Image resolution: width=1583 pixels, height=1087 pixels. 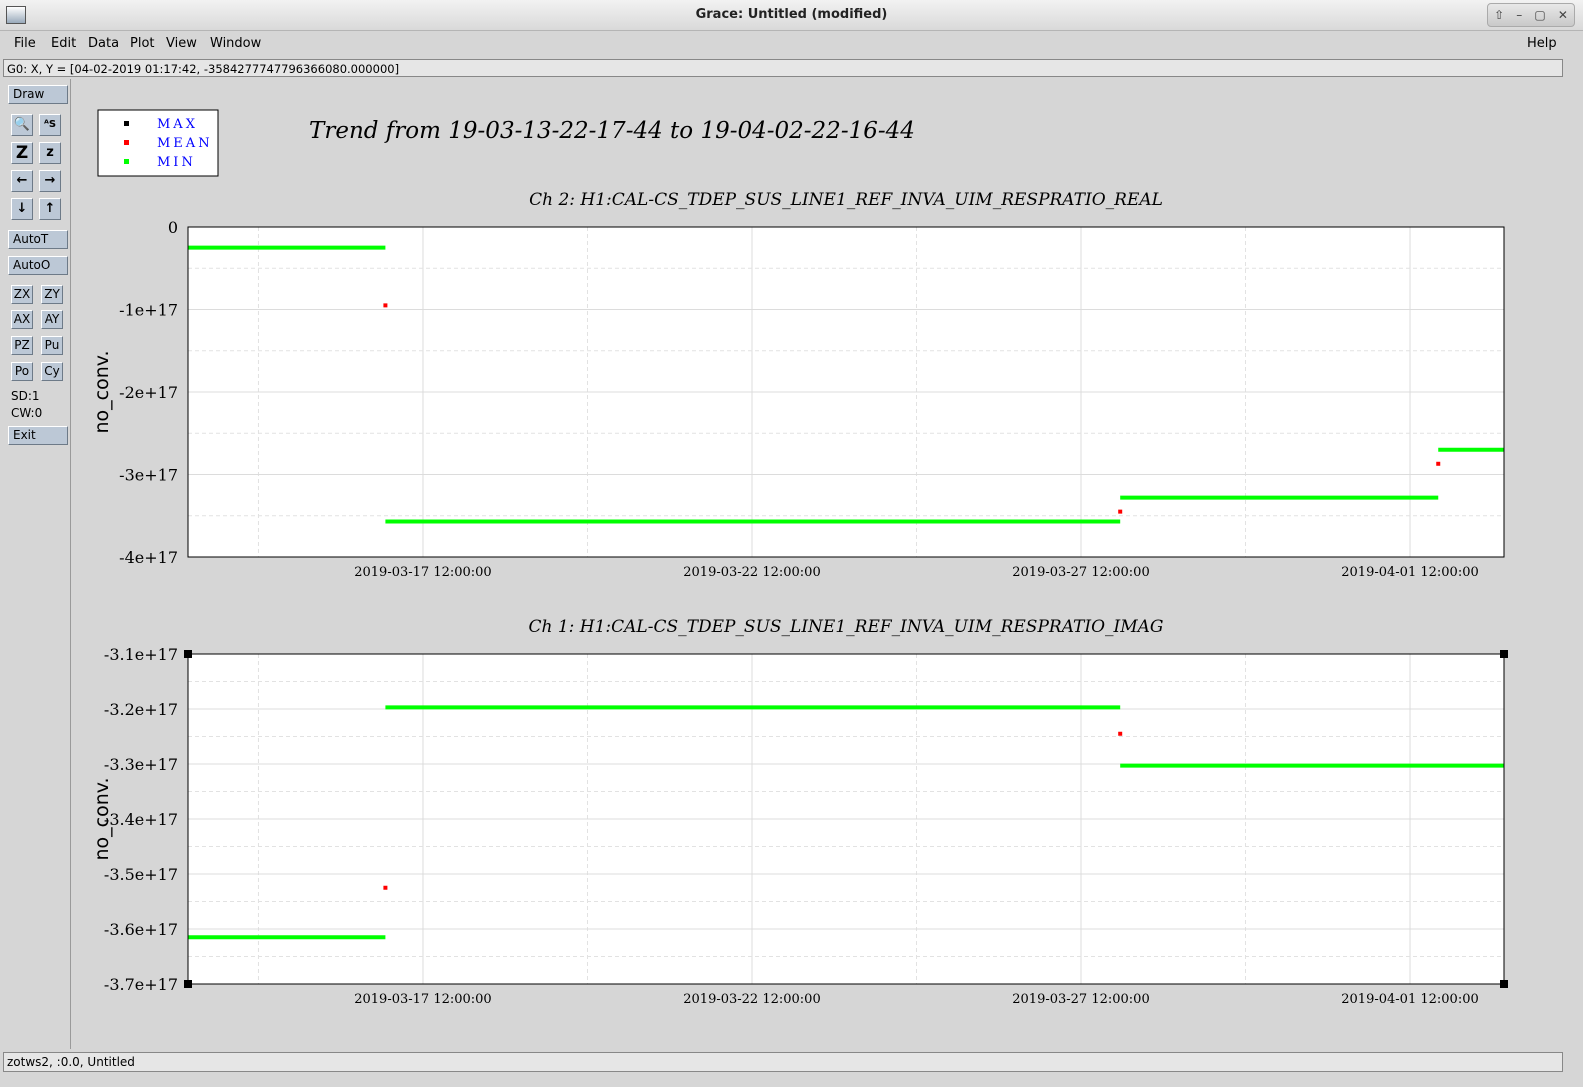 I want to click on close-window-icon: ✕, so click(x=1563, y=15).